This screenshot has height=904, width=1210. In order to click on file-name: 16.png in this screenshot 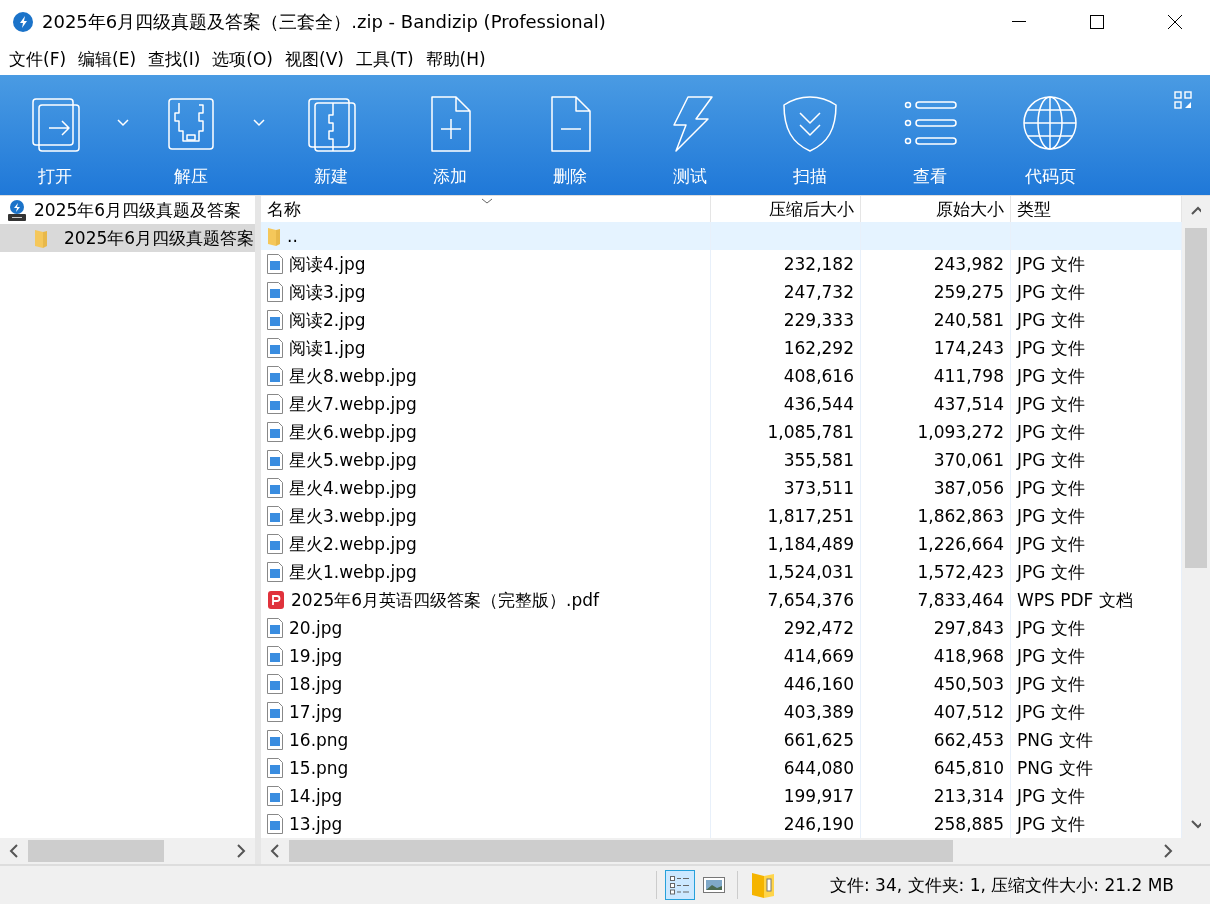, I will do `click(319, 740)`.